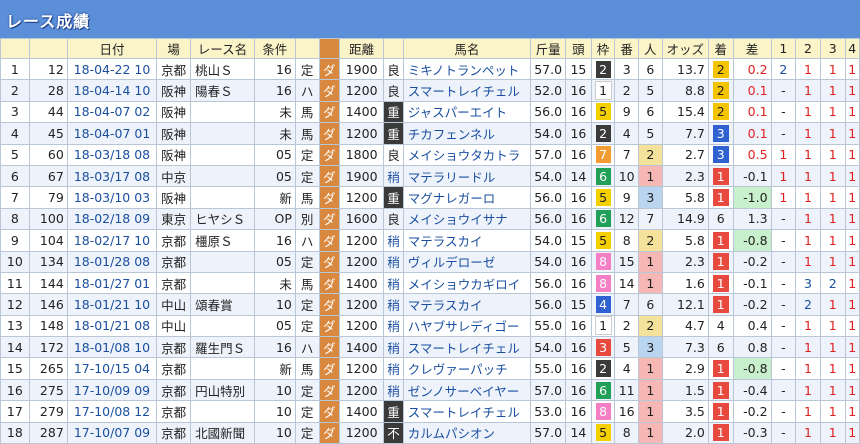 This screenshot has height=444, width=860. What do you see at coordinates (720, 133) in the screenshot?
I see `finish-badge: 3` at bounding box center [720, 133].